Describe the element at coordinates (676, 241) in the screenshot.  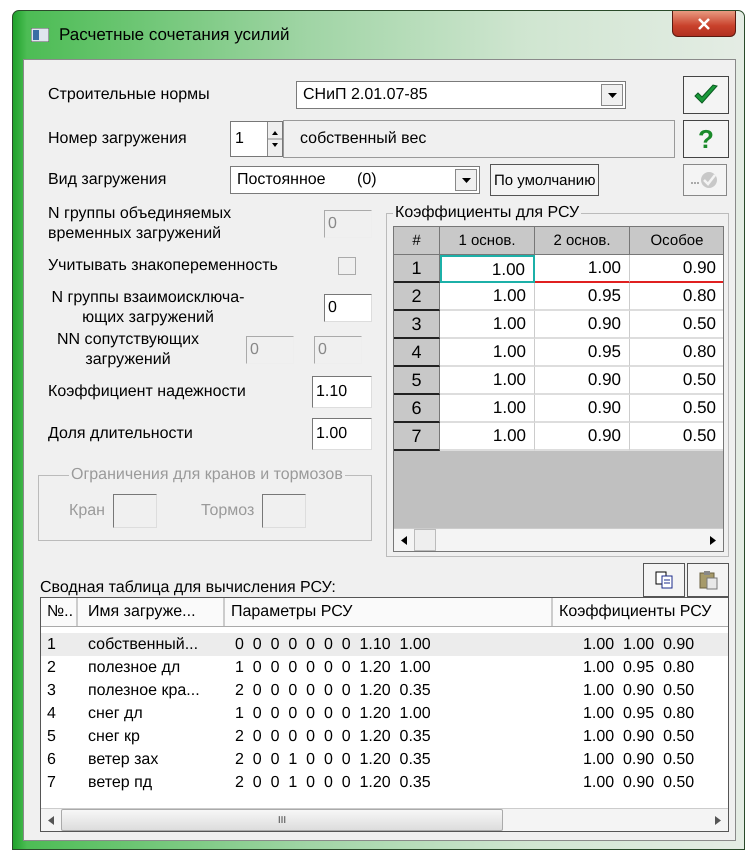
I see `column-header: Особое` at that location.